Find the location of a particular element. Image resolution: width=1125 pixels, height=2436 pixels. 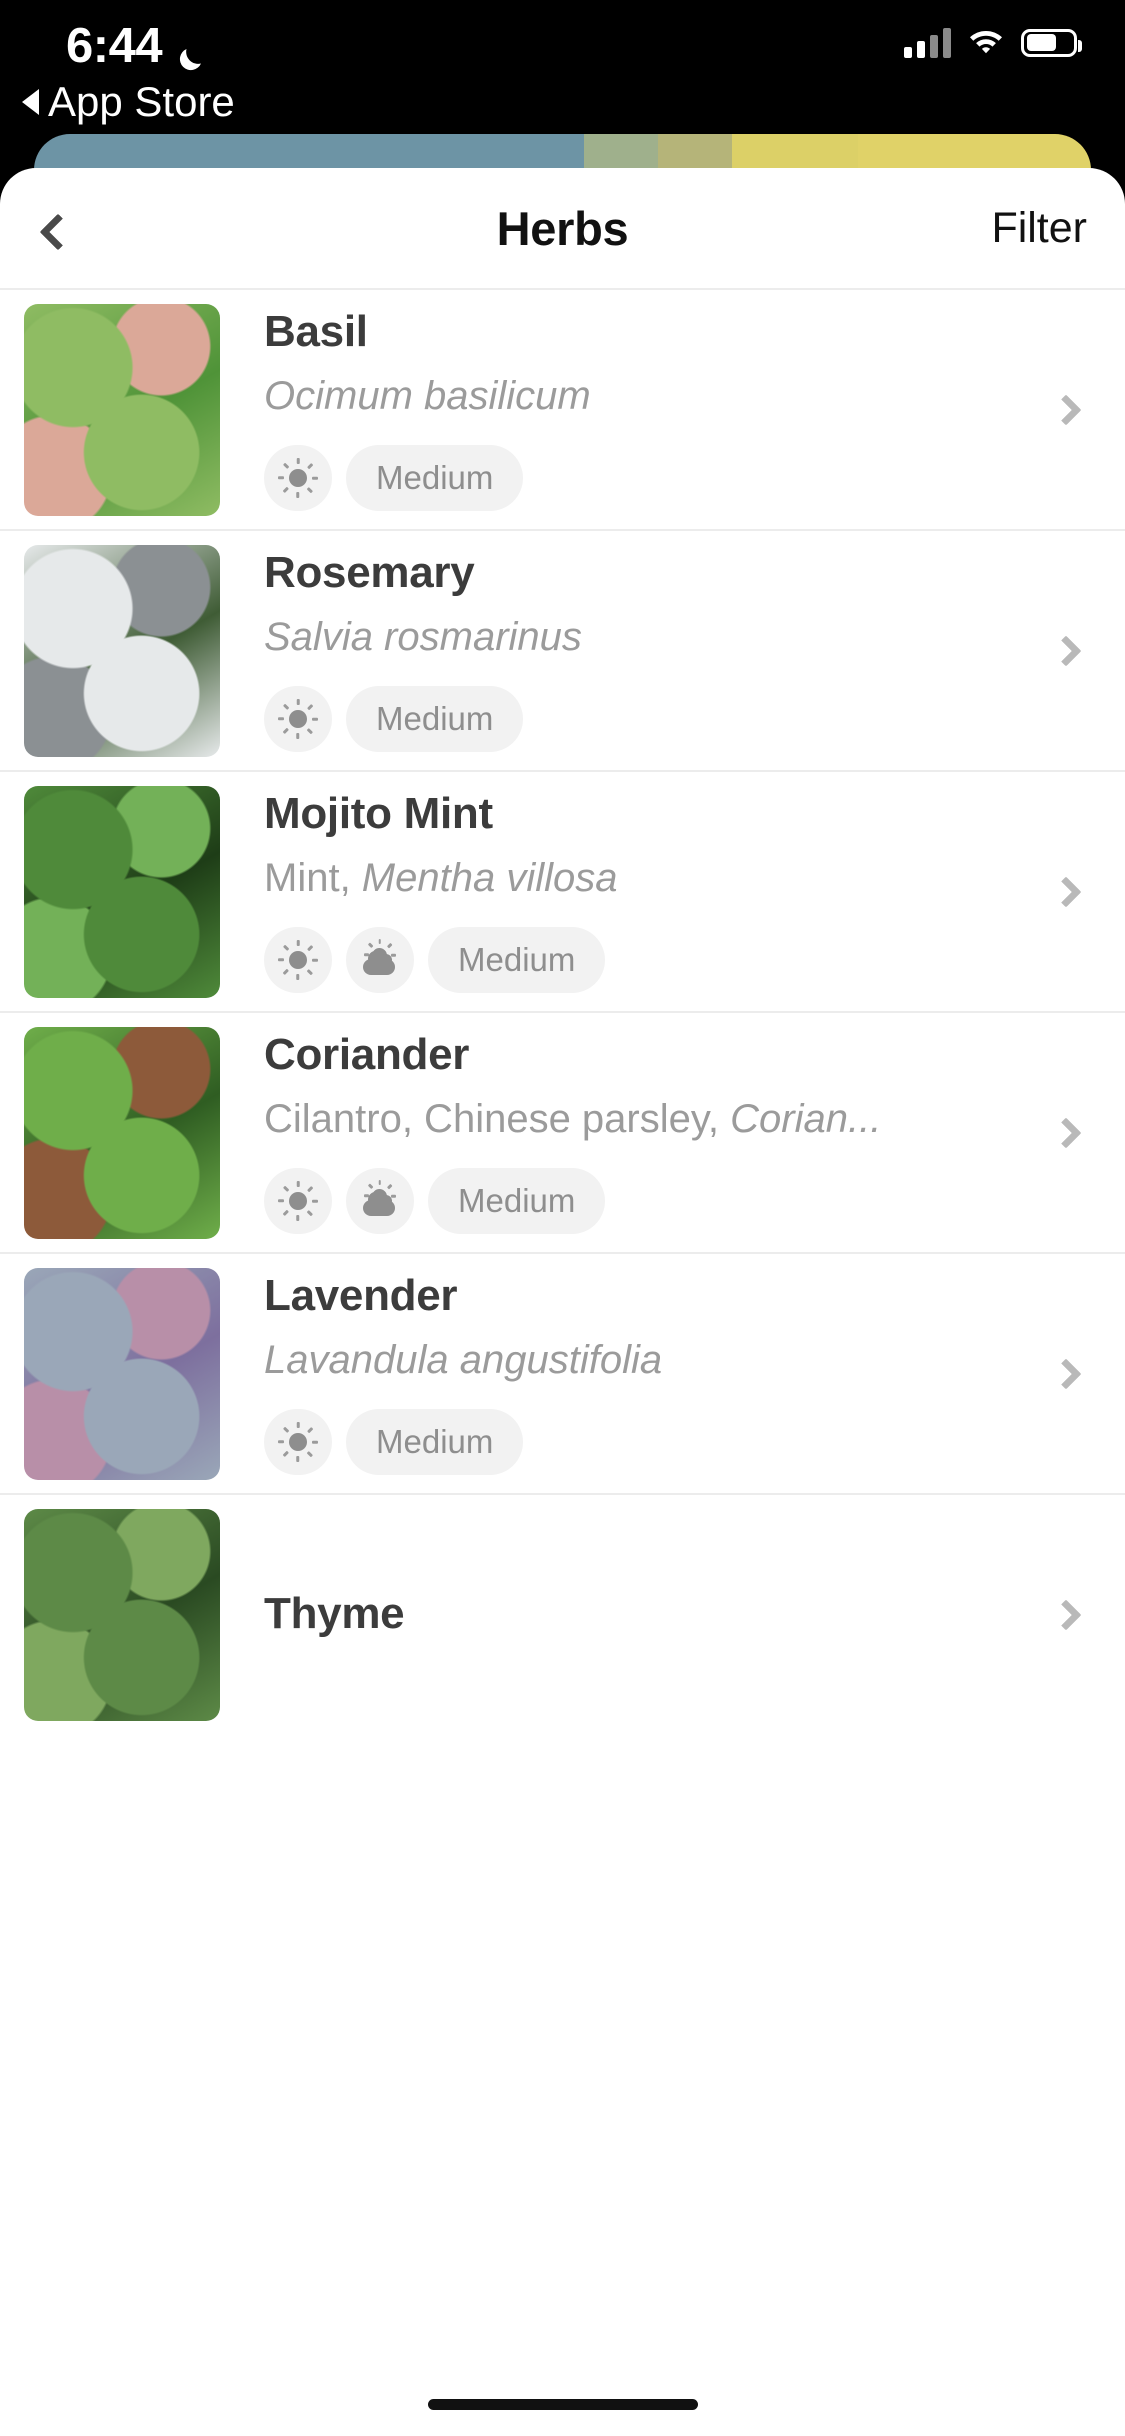

herb-name: Thyme is located at coordinates (334, 1614).